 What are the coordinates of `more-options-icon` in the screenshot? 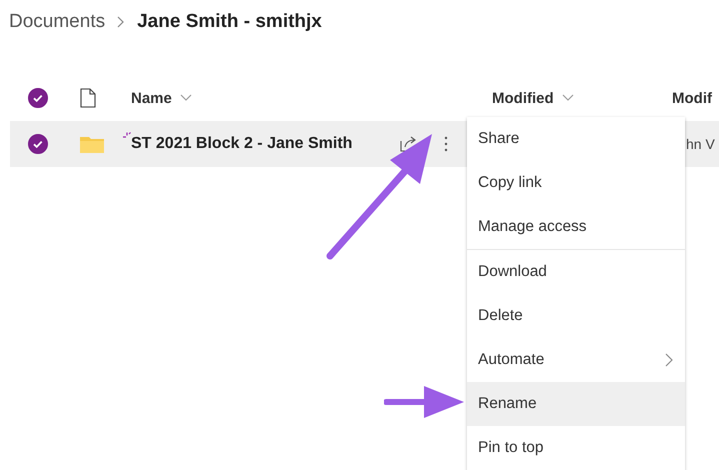 It's located at (446, 144).